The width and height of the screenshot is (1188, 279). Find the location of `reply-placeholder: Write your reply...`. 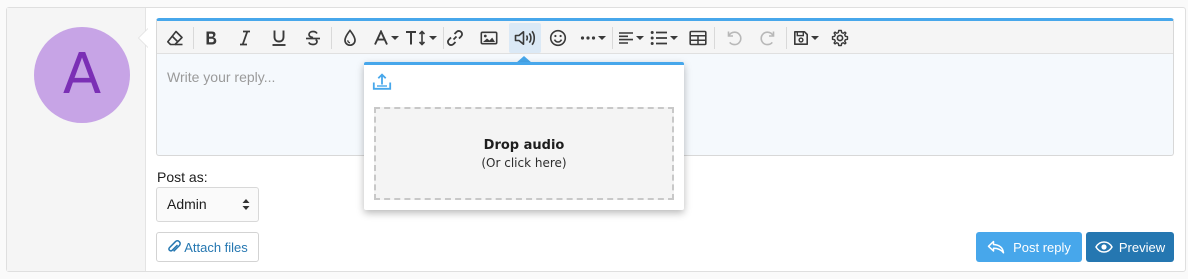

reply-placeholder: Write your reply... is located at coordinates (221, 77).